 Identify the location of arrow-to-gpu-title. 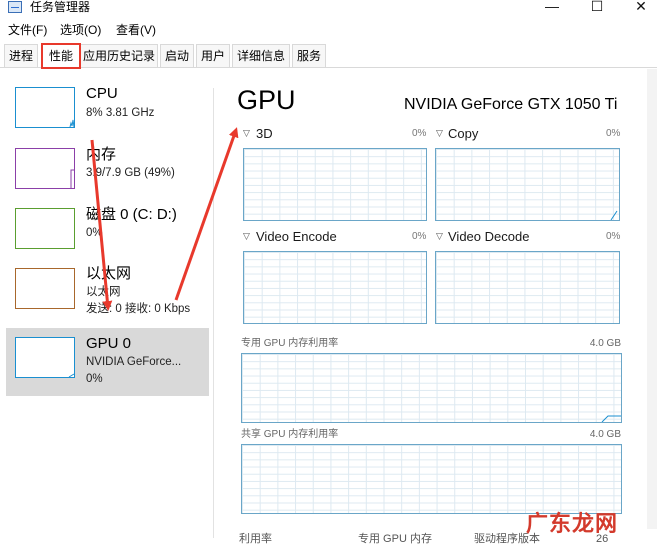
(206, 214).